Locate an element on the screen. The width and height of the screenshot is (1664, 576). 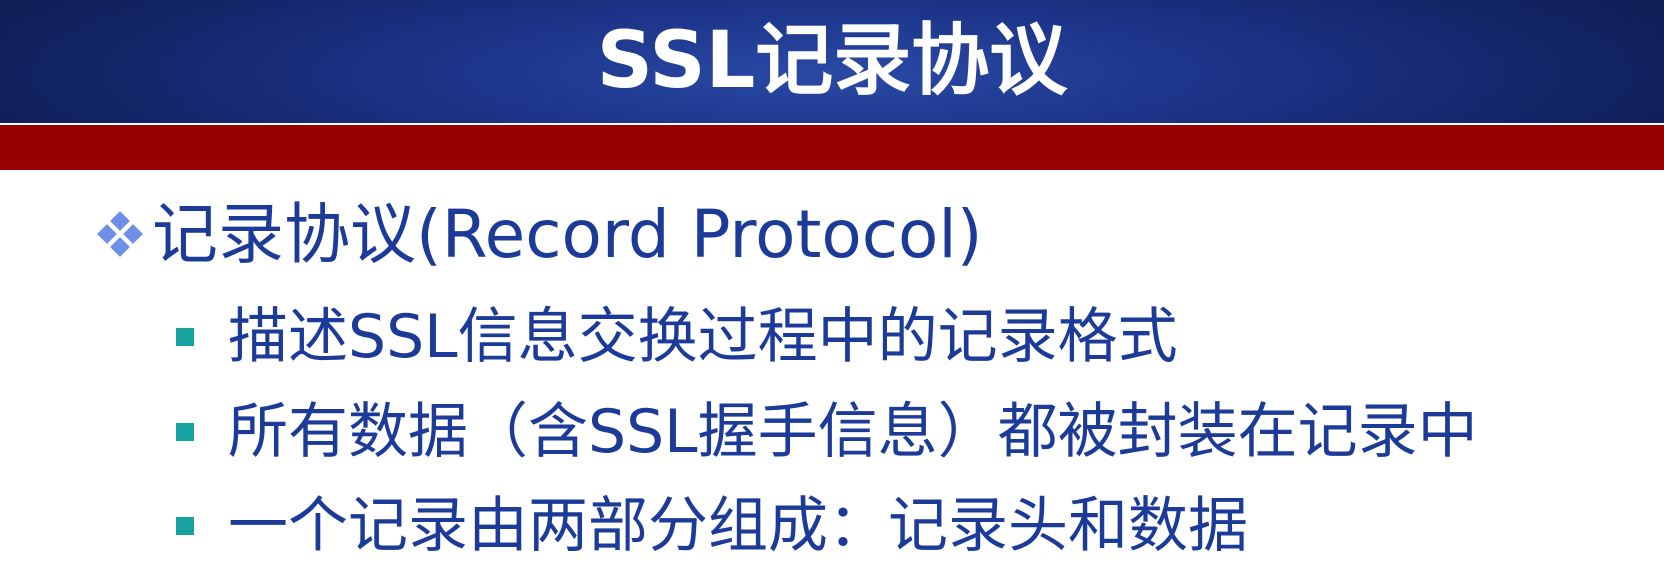
bullet-item: 一个记录由两部分组成：记录头和数据 is located at coordinates (712, 526).